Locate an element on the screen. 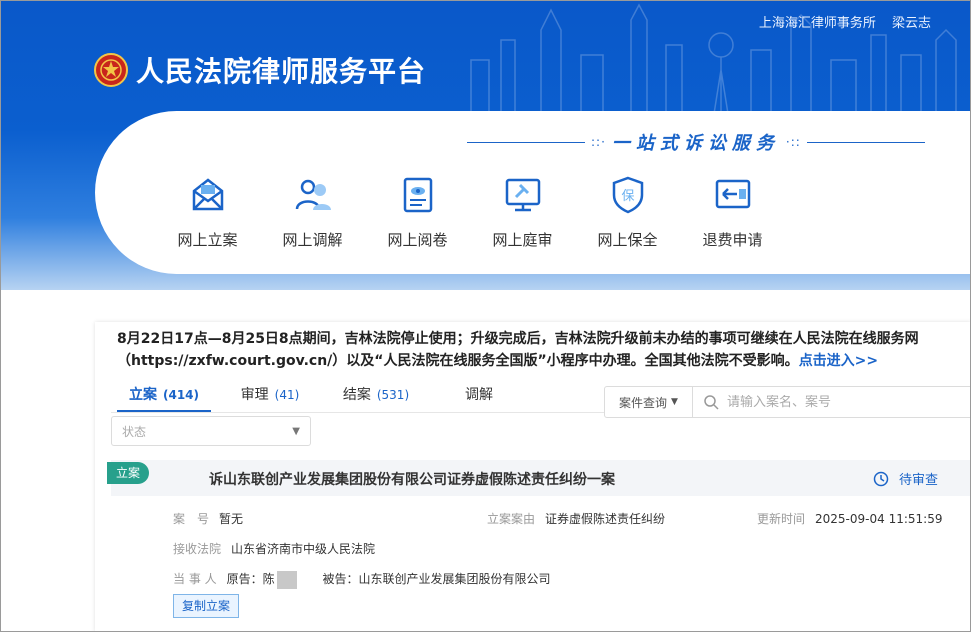 The width and height of the screenshot is (971, 632). tab-count: (41) is located at coordinates (287, 395).